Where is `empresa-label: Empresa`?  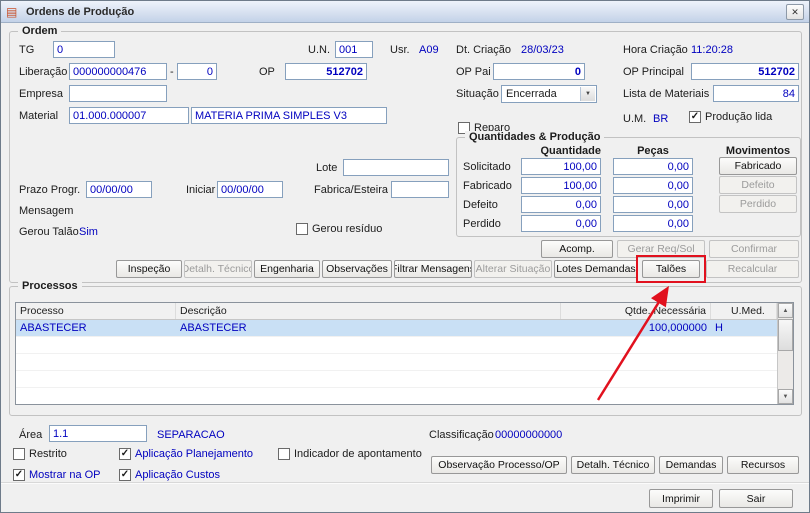 empresa-label: Empresa is located at coordinates (41, 94).